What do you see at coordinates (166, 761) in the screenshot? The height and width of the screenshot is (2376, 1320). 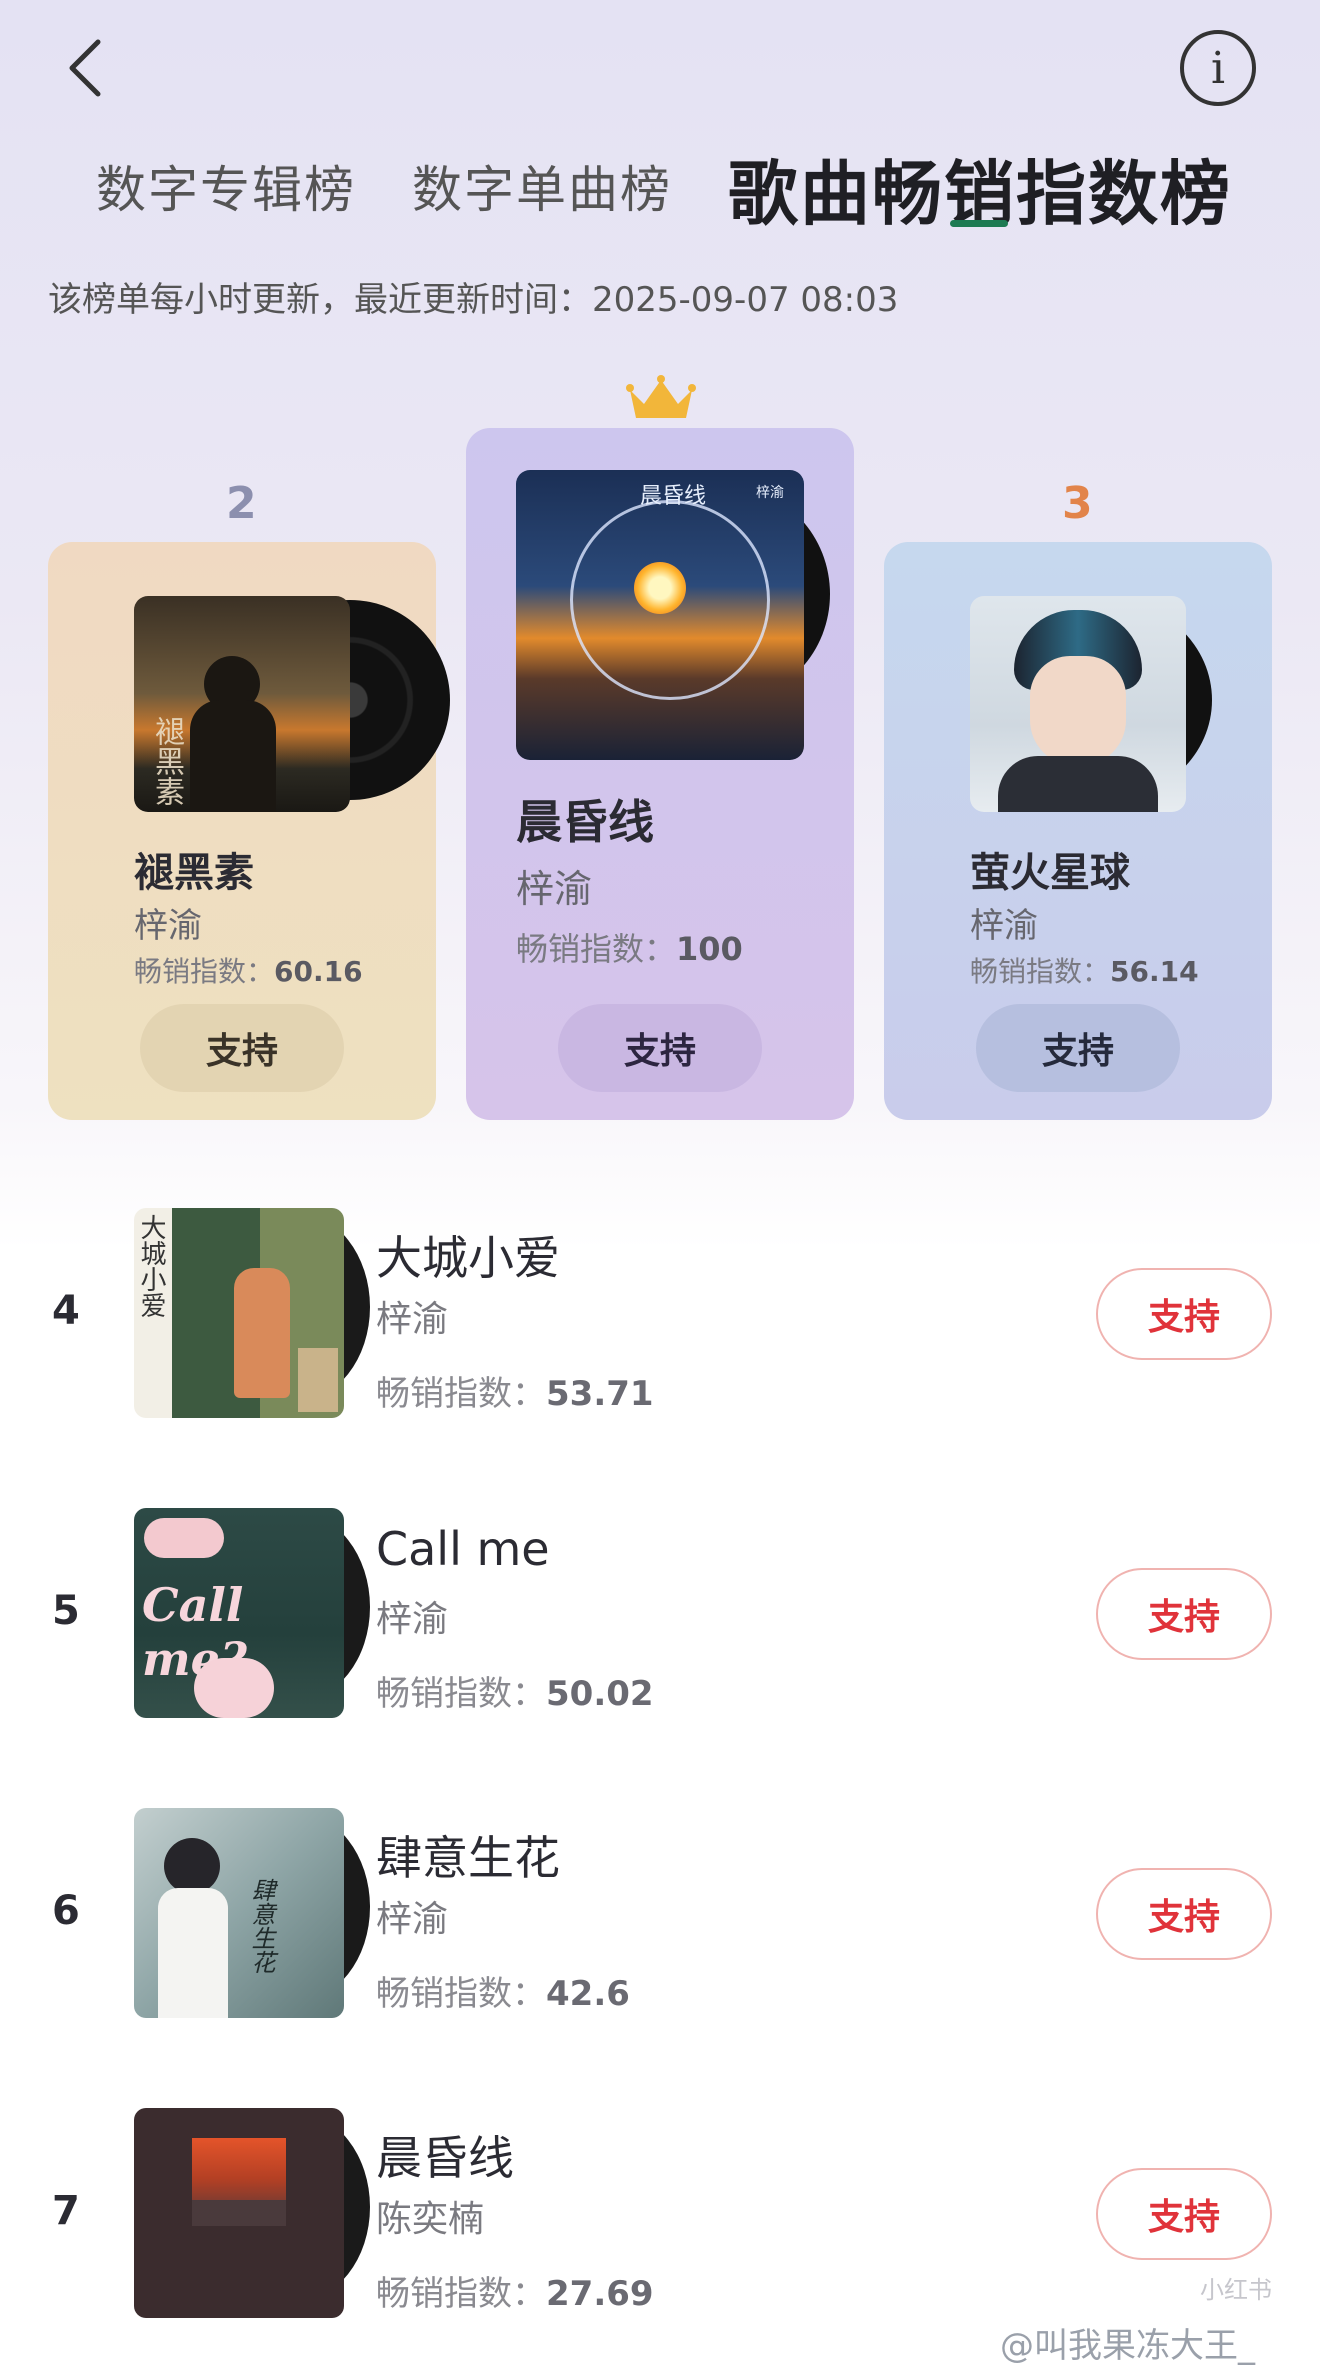 I see `cover-title: 褪黑素` at bounding box center [166, 761].